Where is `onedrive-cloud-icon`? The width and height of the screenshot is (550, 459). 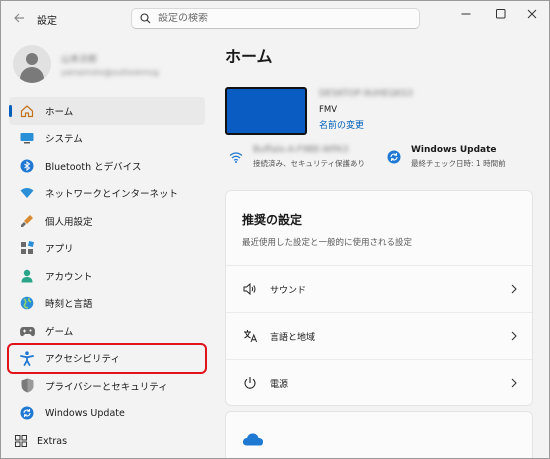 onedrive-cloud-icon is located at coordinates (254, 440).